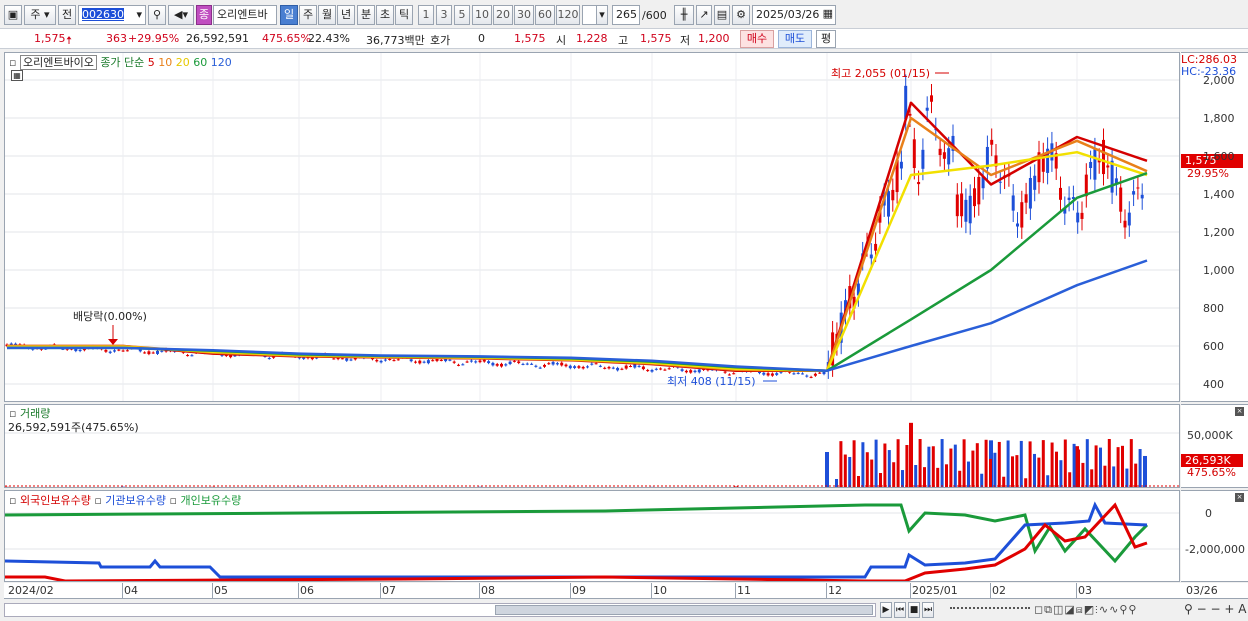  Describe the element at coordinates (741, 15) in the screenshot. I see `gear-icon: ⚙` at that location.